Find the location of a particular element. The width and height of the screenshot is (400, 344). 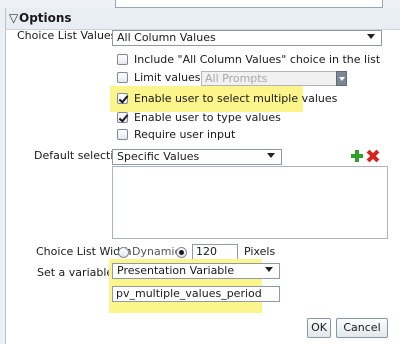

section-title: Options is located at coordinates (45, 18).